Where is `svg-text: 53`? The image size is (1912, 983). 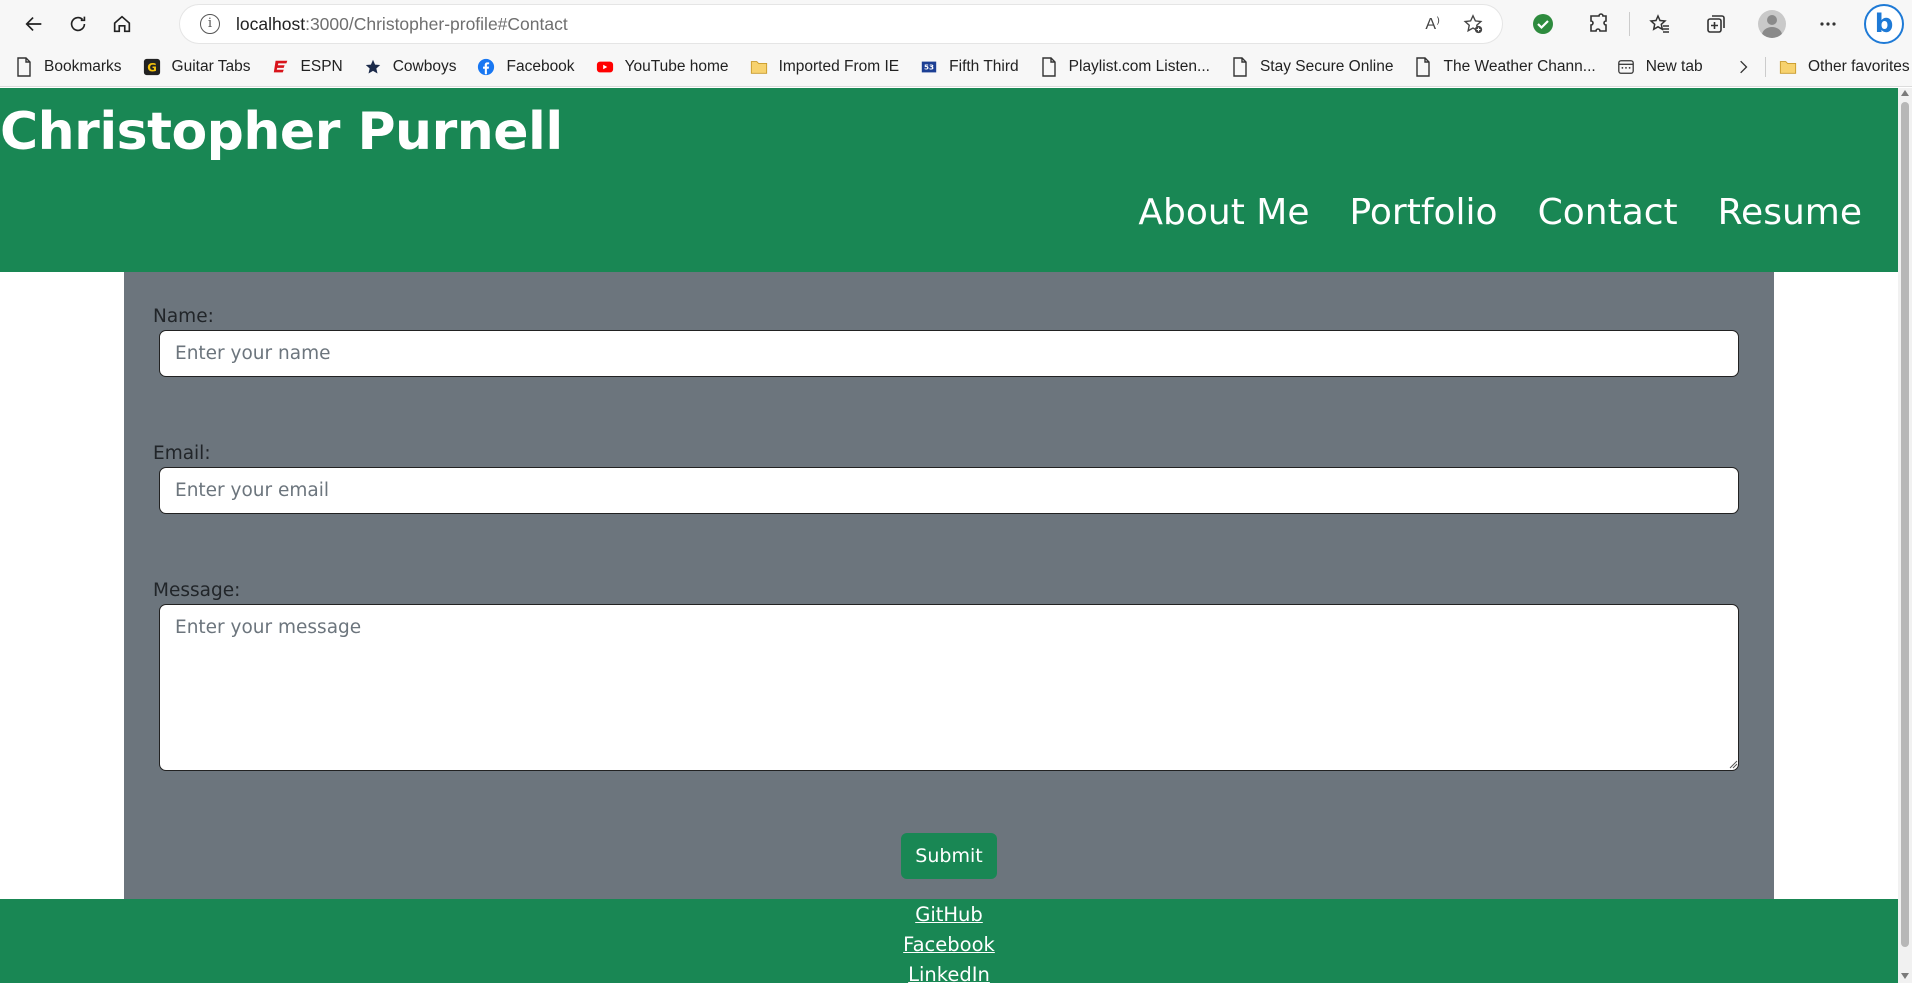
svg-text: 53 is located at coordinates (929, 66).